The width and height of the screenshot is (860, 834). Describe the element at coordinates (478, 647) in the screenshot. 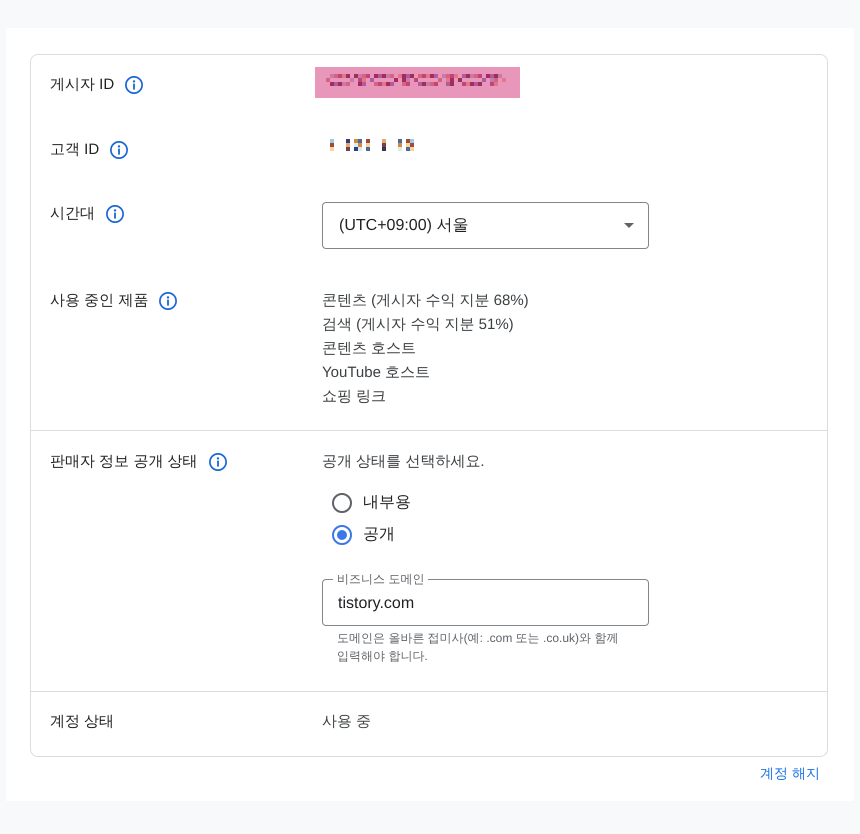

I see `helper-text: 도메인은 올바른 접미사(예: .com 또는 .co.uk)와 함께 입력해야 합니다.` at that location.